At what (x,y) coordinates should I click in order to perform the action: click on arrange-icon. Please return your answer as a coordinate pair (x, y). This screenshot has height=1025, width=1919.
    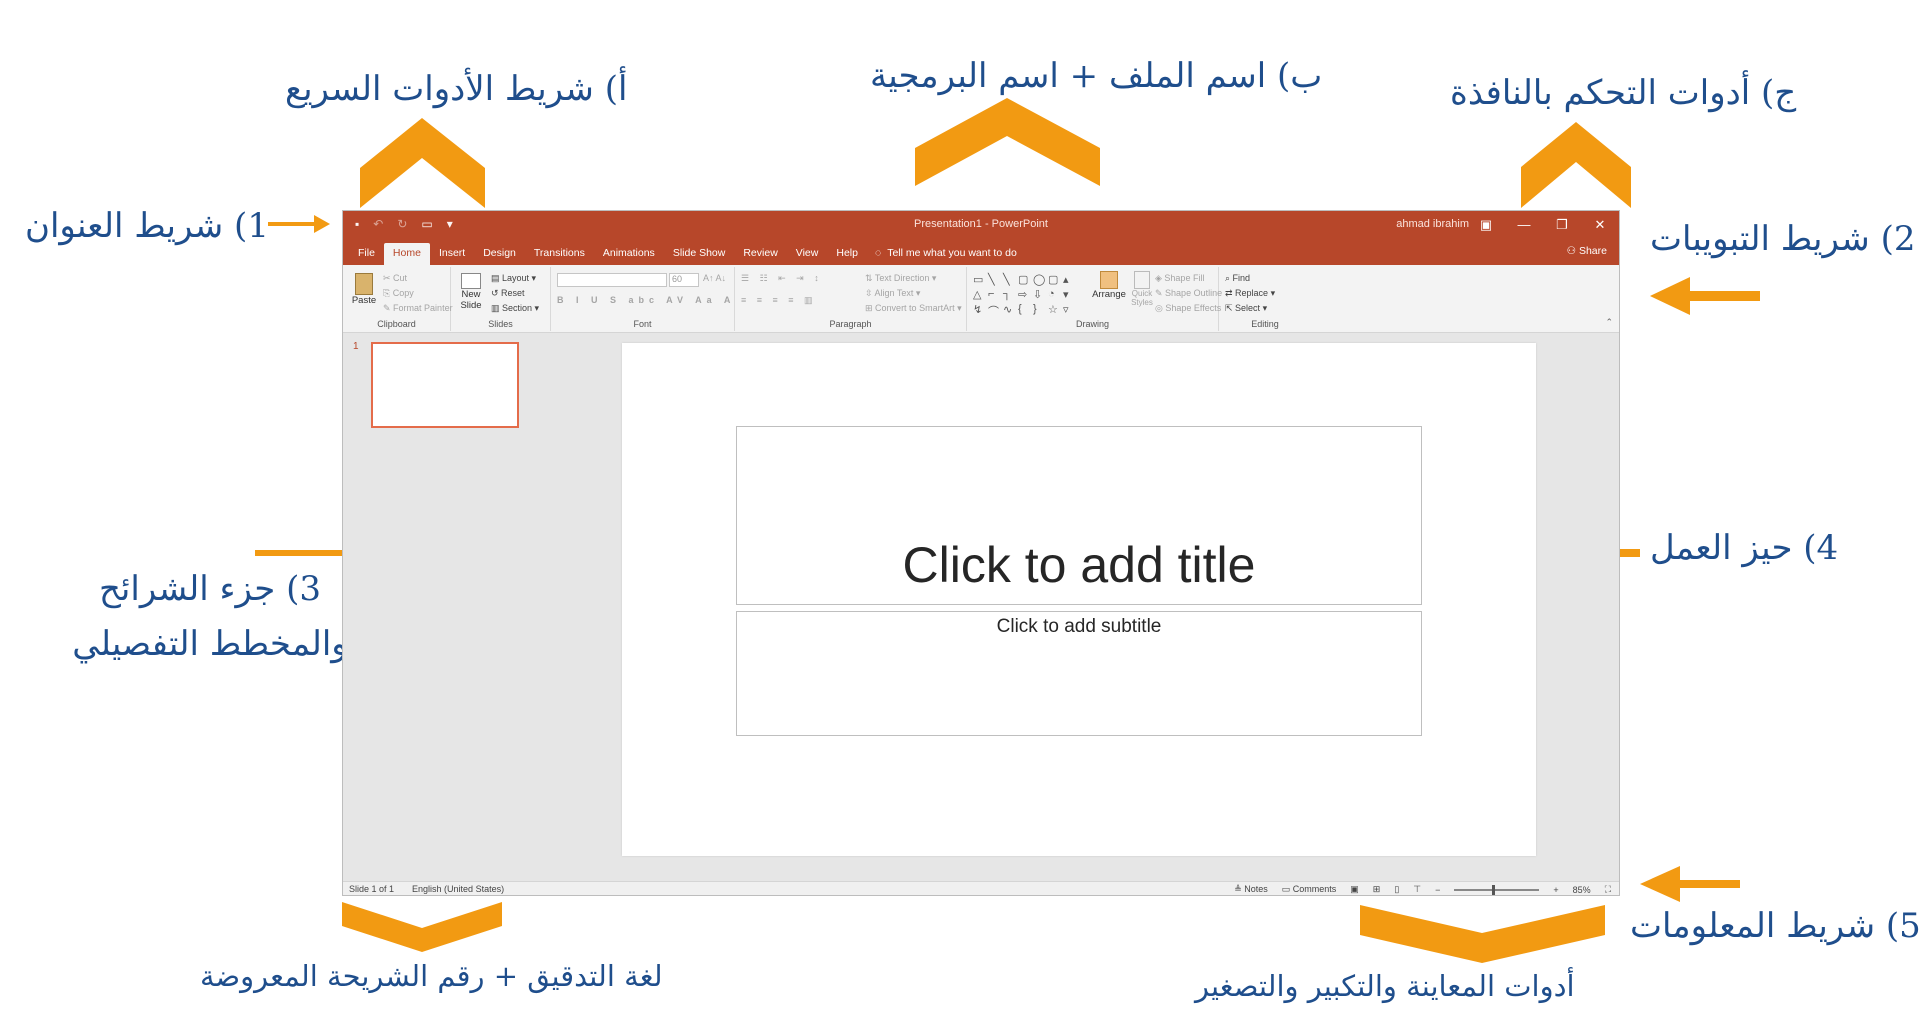
    Looking at the image, I should click on (1109, 280).